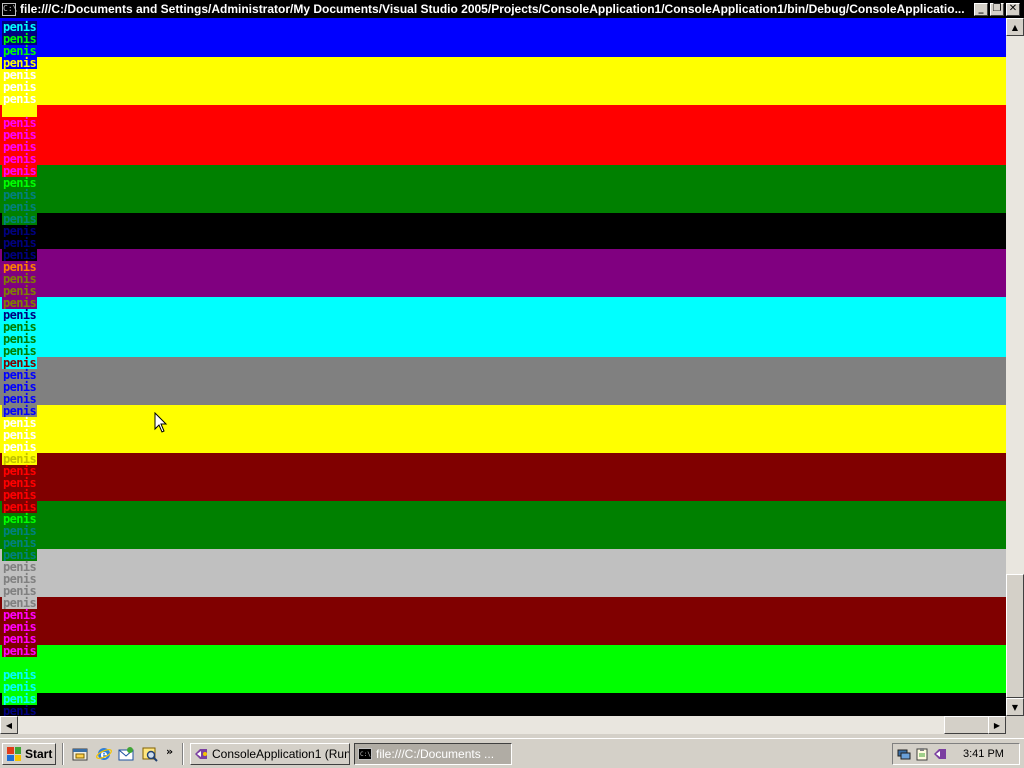 The image size is (1024, 768). Describe the element at coordinates (161, 422) in the screenshot. I see `mouse-cursor-icon` at that location.